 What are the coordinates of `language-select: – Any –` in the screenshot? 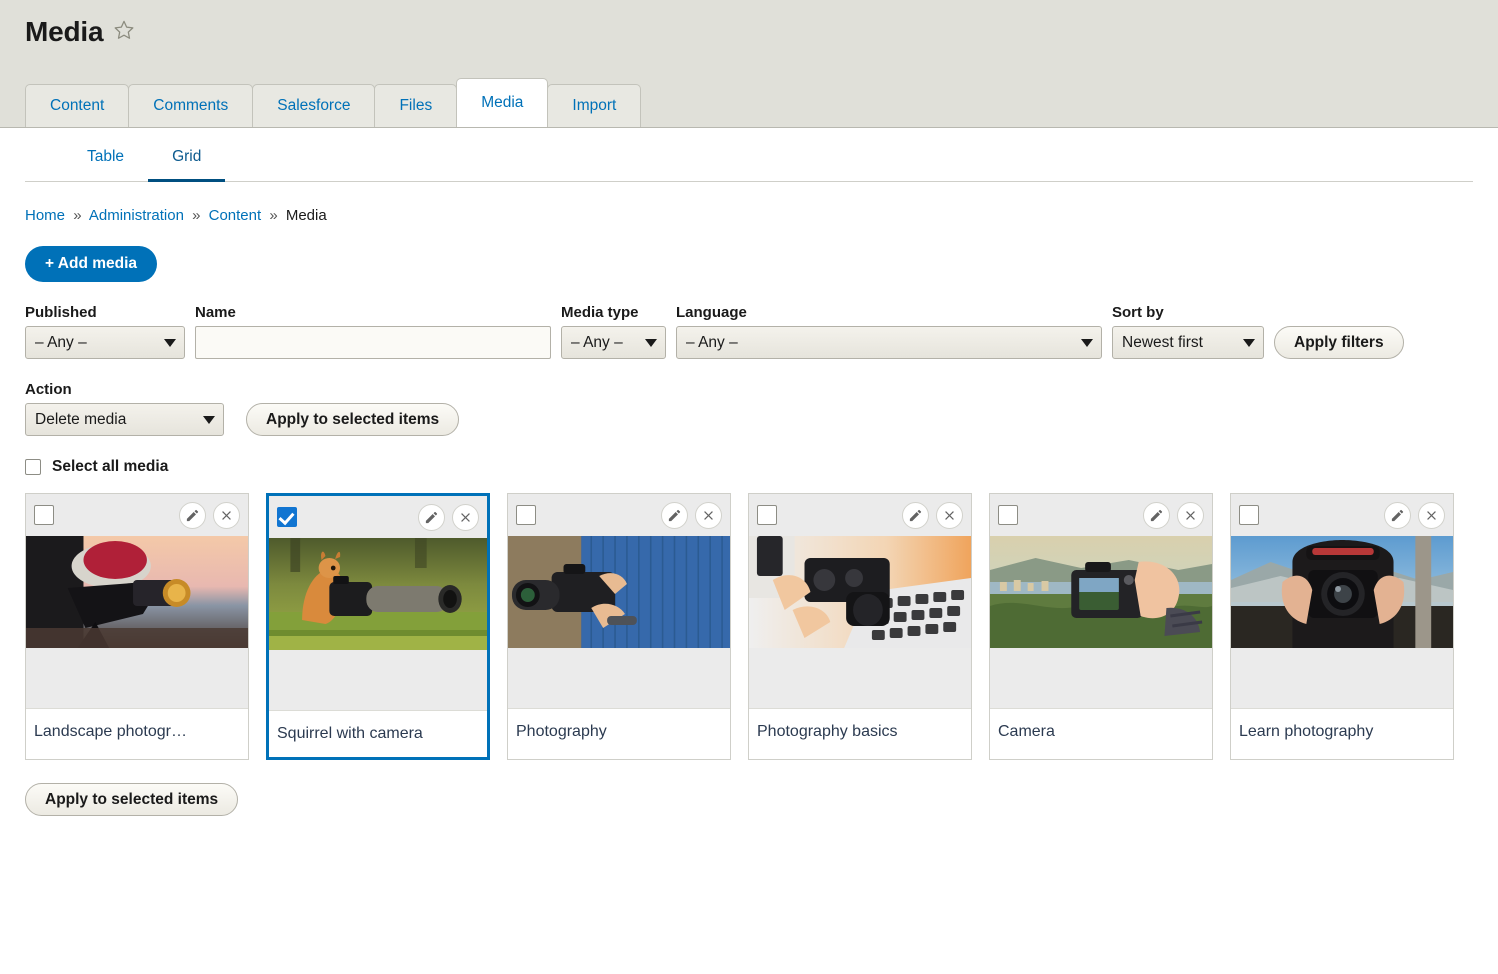 It's located at (889, 342).